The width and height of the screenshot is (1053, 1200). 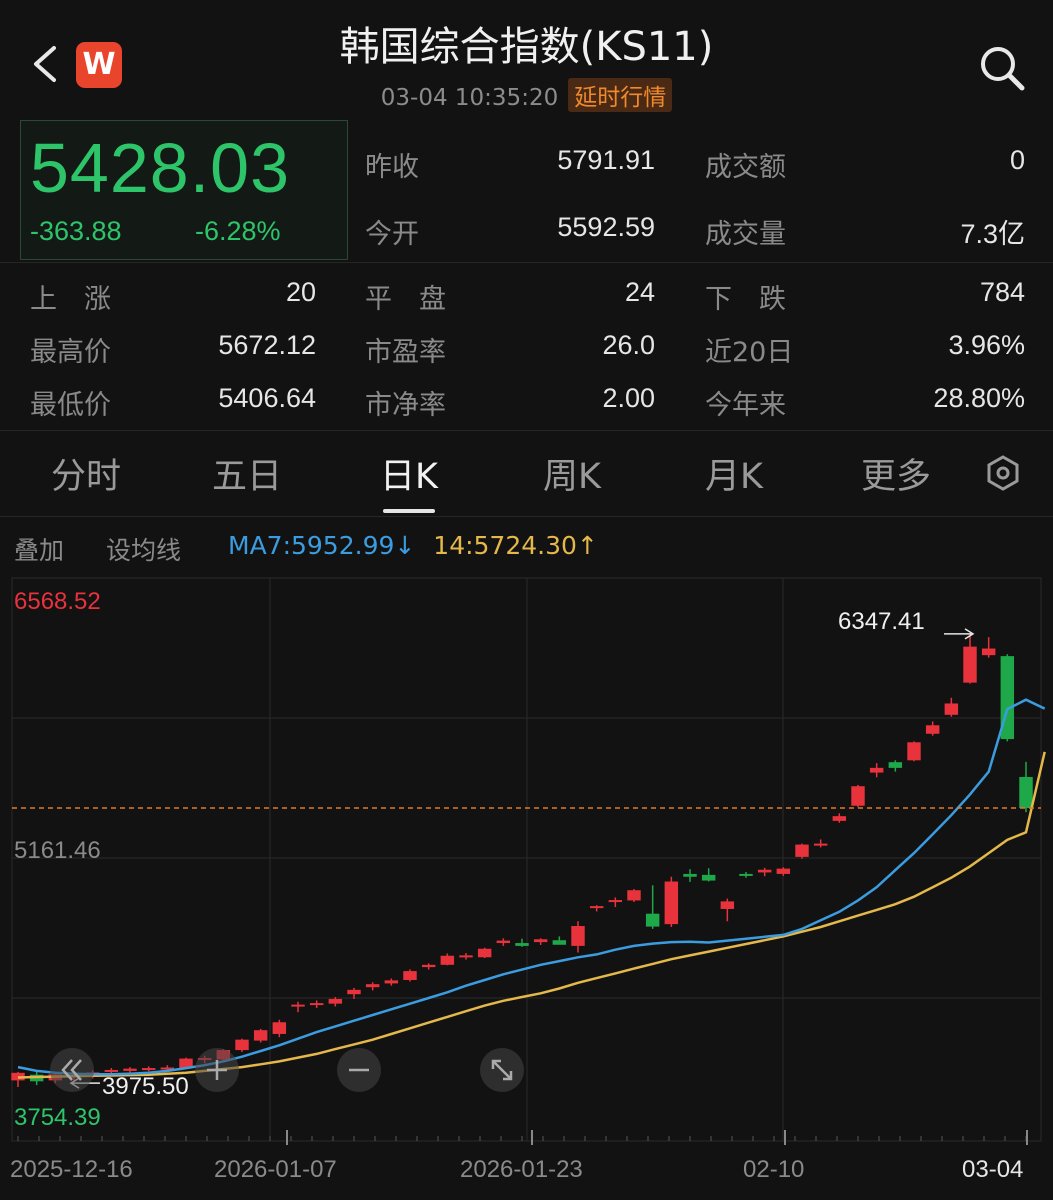 I want to click on delay-badge: 延时行情, so click(x=620, y=95).